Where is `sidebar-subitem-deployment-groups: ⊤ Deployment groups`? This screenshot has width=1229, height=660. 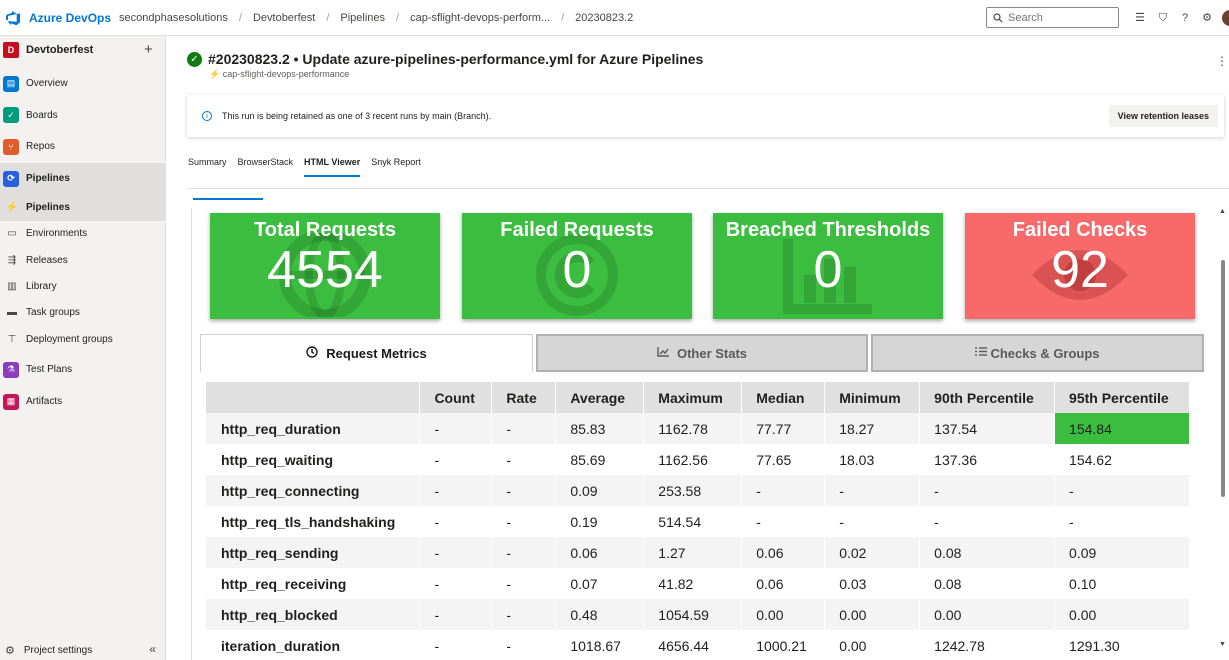
sidebar-subitem-deployment-groups: ⊤ Deployment groups is located at coordinates (82, 339).